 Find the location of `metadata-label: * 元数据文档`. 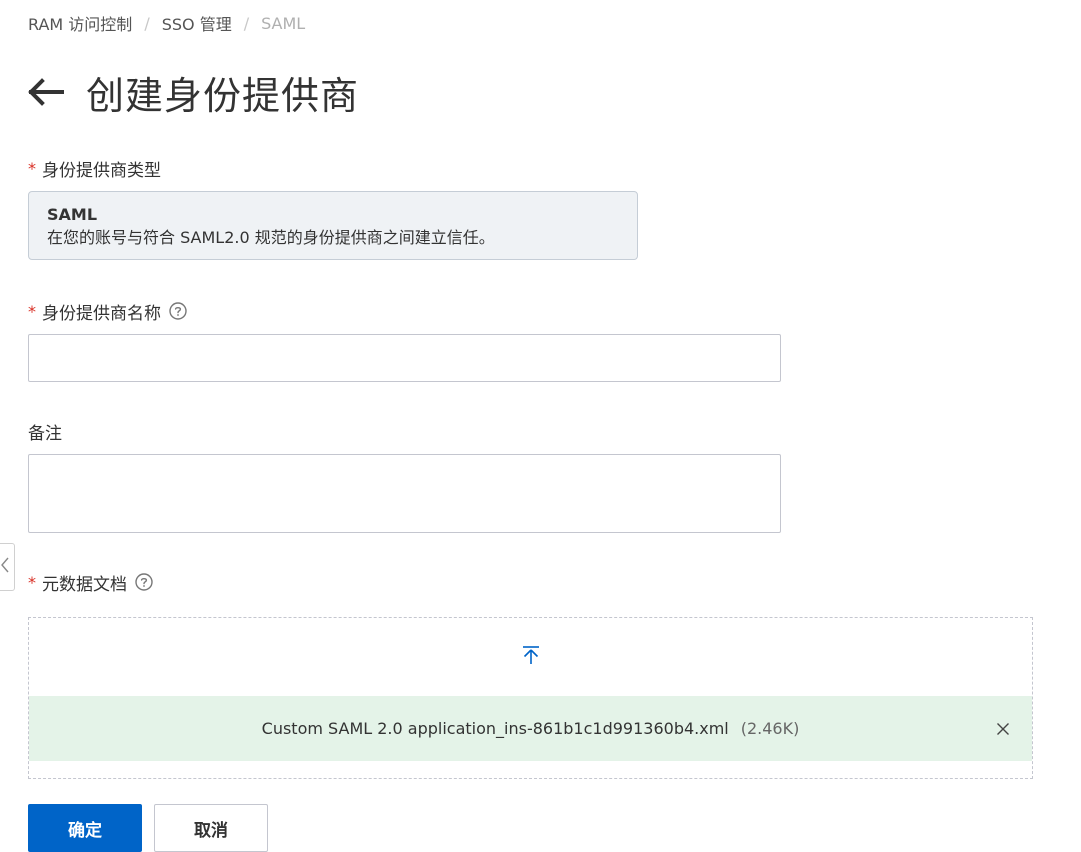

metadata-label: * 元数据文档 is located at coordinates (90, 582).